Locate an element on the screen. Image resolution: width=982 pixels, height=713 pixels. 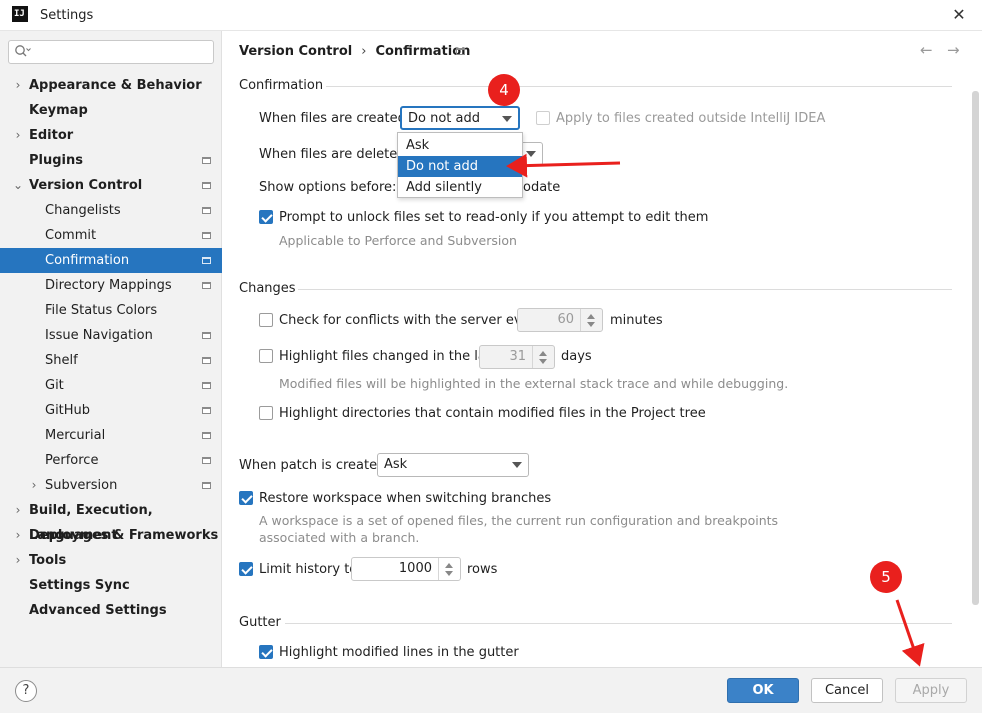
sidebar-item-appearance-behavior: › Appearance & Behavior is located at coordinates (111, 85).